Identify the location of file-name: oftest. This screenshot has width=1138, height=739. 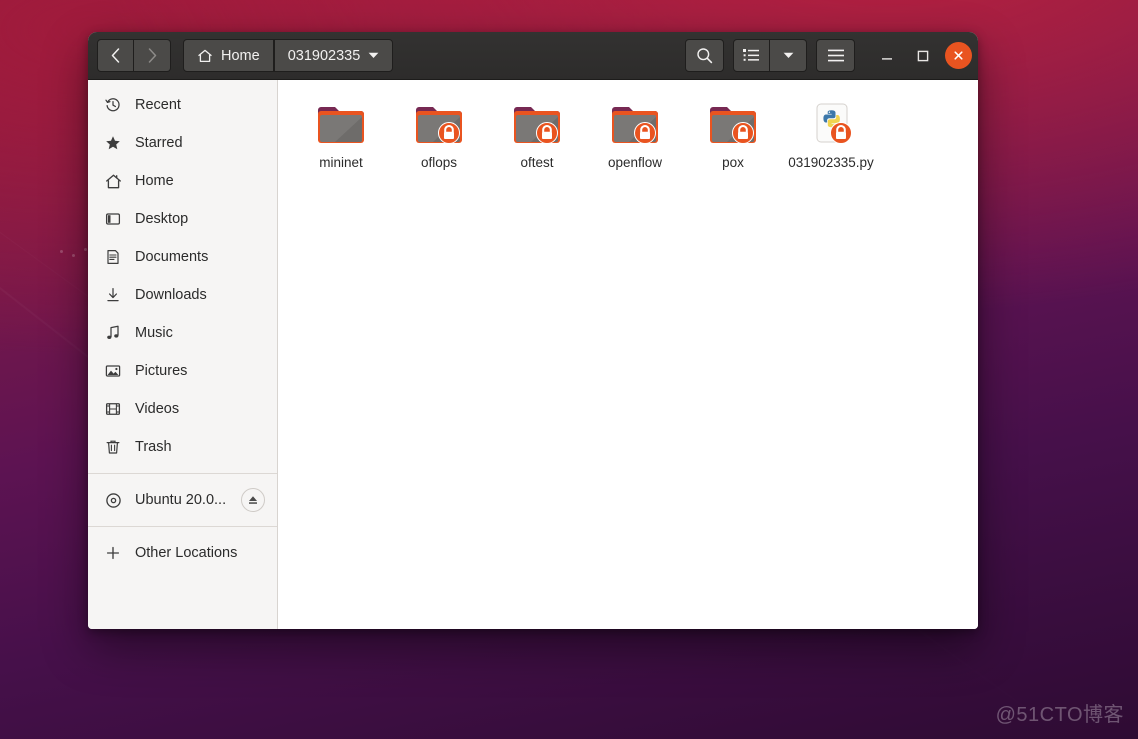
(537, 162).